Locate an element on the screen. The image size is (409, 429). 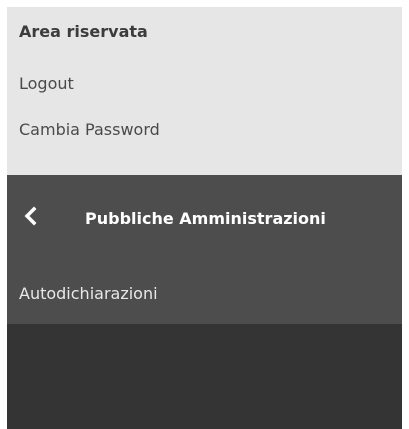
section-title: Pubbliche Amministrazioni is located at coordinates (205, 218).